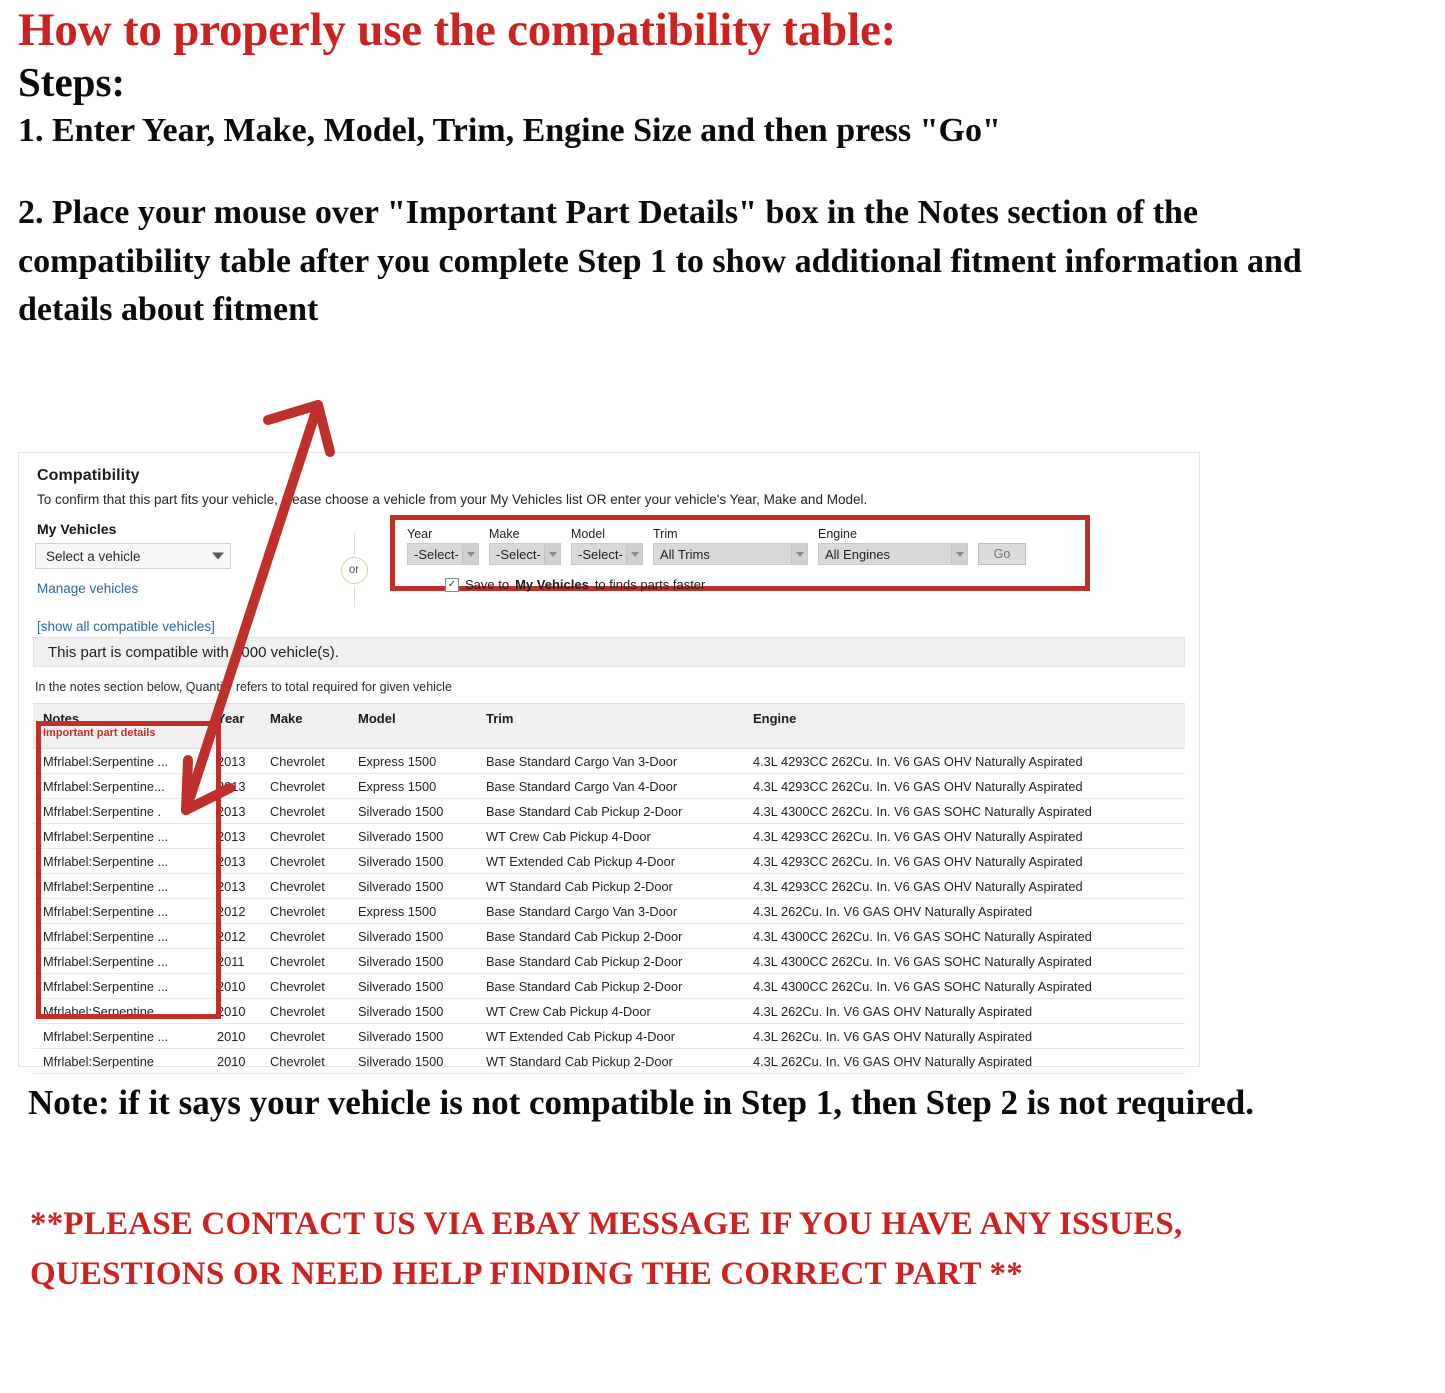 The width and height of the screenshot is (1445, 1393). What do you see at coordinates (600, 554) in the screenshot?
I see `model-select-value: -Select-` at bounding box center [600, 554].